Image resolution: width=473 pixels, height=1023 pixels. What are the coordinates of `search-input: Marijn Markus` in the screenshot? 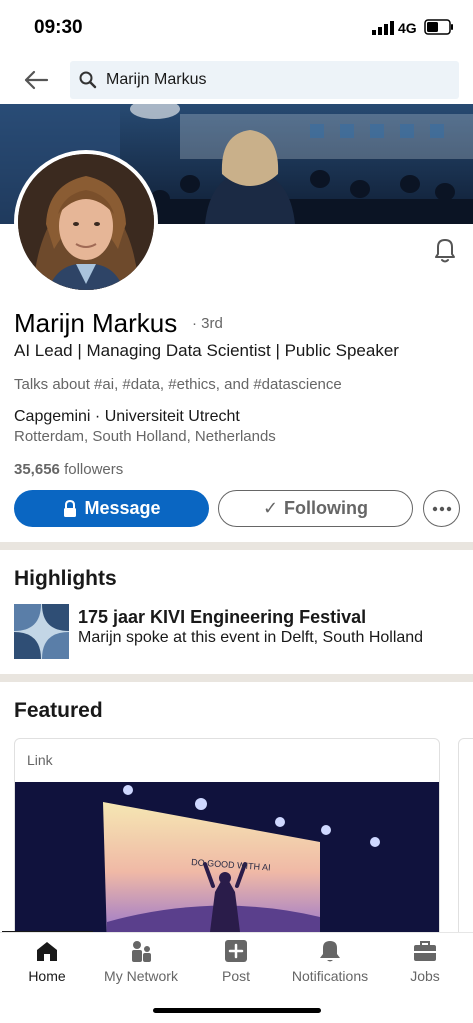 It's located at (264, 80).